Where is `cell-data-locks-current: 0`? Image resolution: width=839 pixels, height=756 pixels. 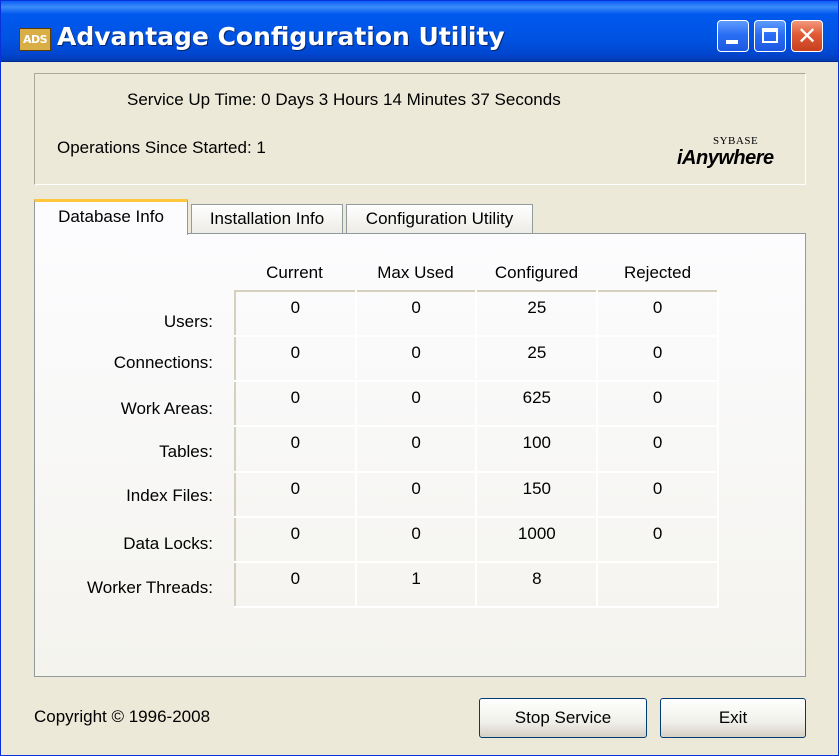
cell-data-locks-current: 0 is located at coordinates (295, 539).